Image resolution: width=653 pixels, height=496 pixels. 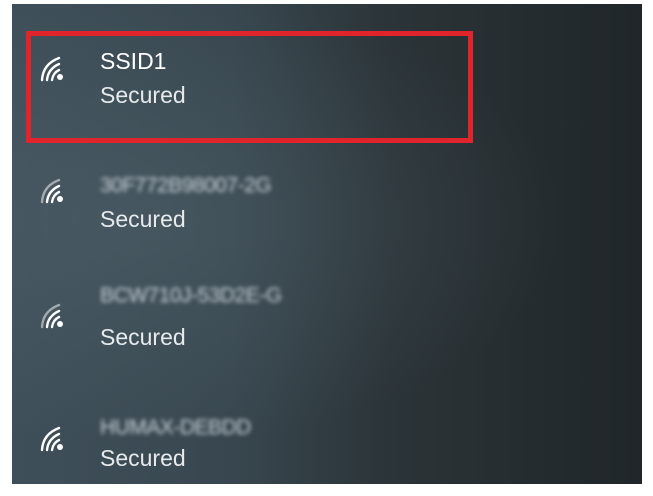 What do you see at coordinates (191, 295) in the screenshot?
I see `network-ssid: BCW710J-53D2E-G` at bounding box center [191, 295].